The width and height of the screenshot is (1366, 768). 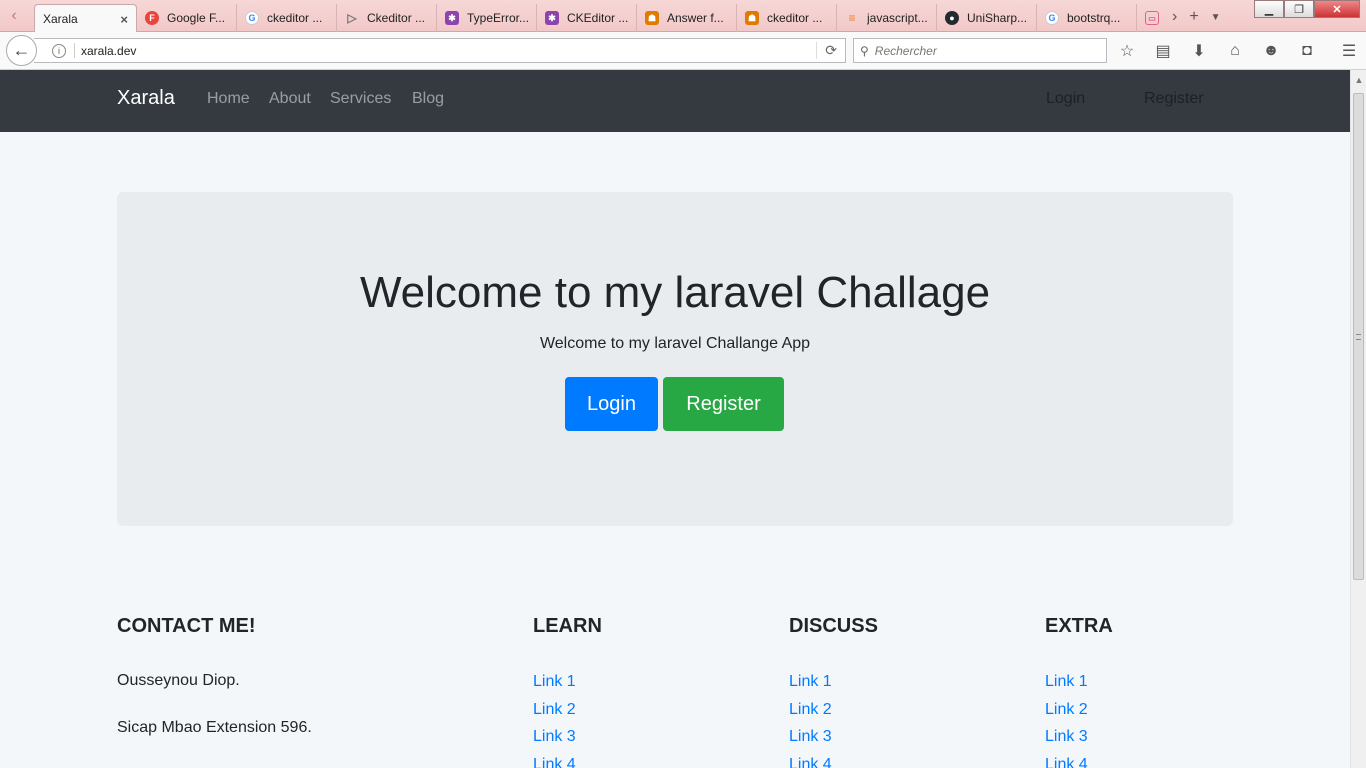 What do you see at coordinates (74, 50) in the screenshot?
I see `url-separator` at bounding box center [74, 50].